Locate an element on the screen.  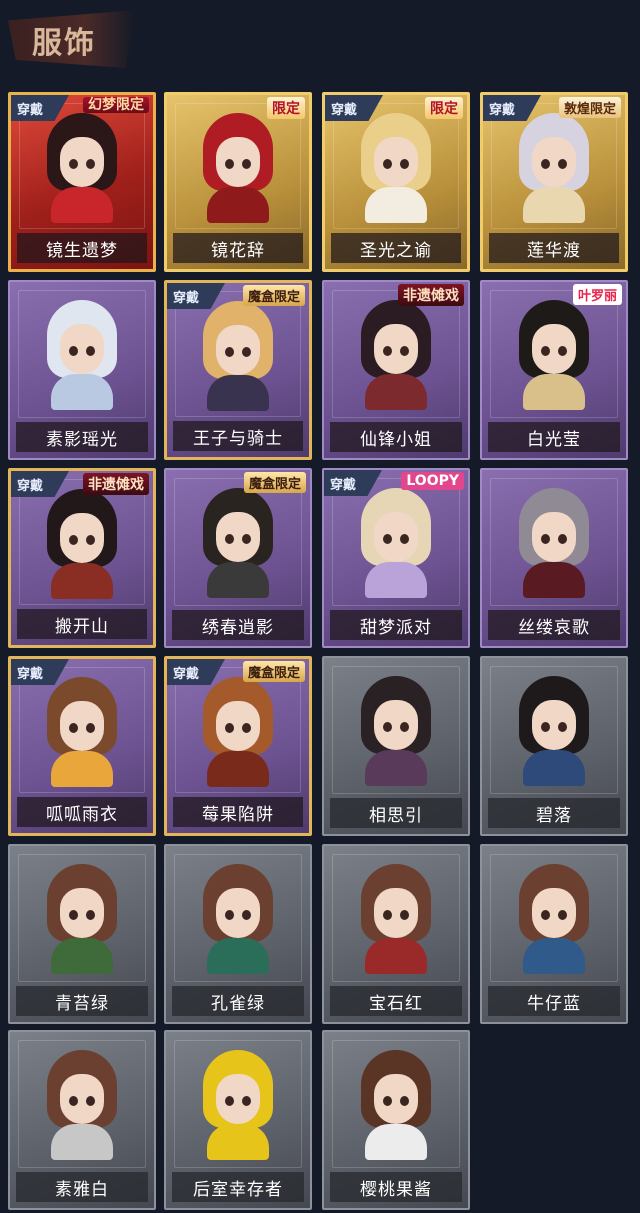
costume-card: 素雅白 is located at coordinates (82, 1120).